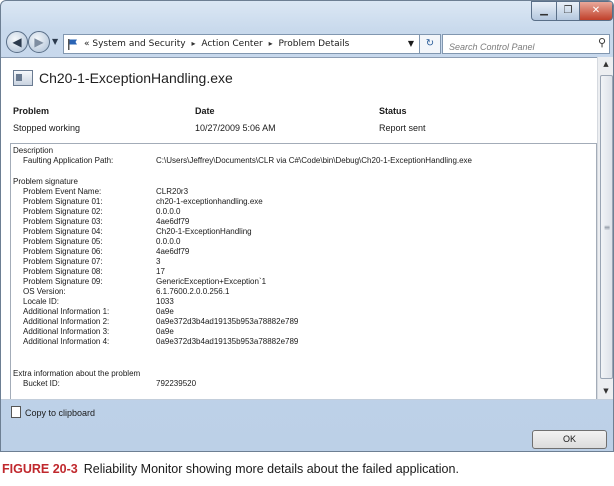  Describe the element at coordinates (63, 251) in the screenshot. I see `signature-label: Problem Signature 06:` at that location.